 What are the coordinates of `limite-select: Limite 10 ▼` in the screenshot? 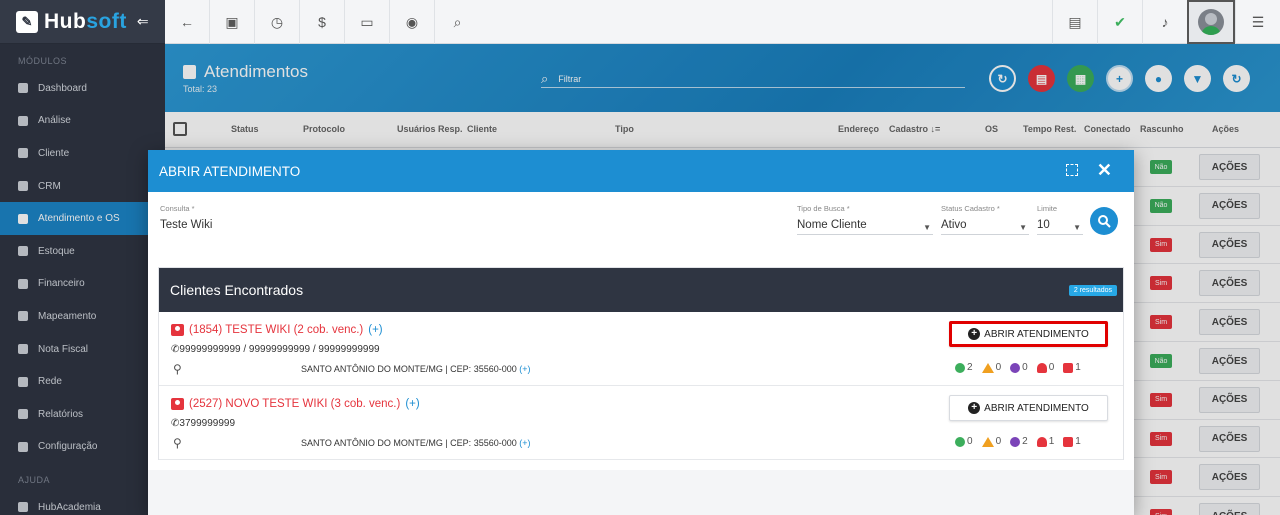 It's located at (1060, 219).